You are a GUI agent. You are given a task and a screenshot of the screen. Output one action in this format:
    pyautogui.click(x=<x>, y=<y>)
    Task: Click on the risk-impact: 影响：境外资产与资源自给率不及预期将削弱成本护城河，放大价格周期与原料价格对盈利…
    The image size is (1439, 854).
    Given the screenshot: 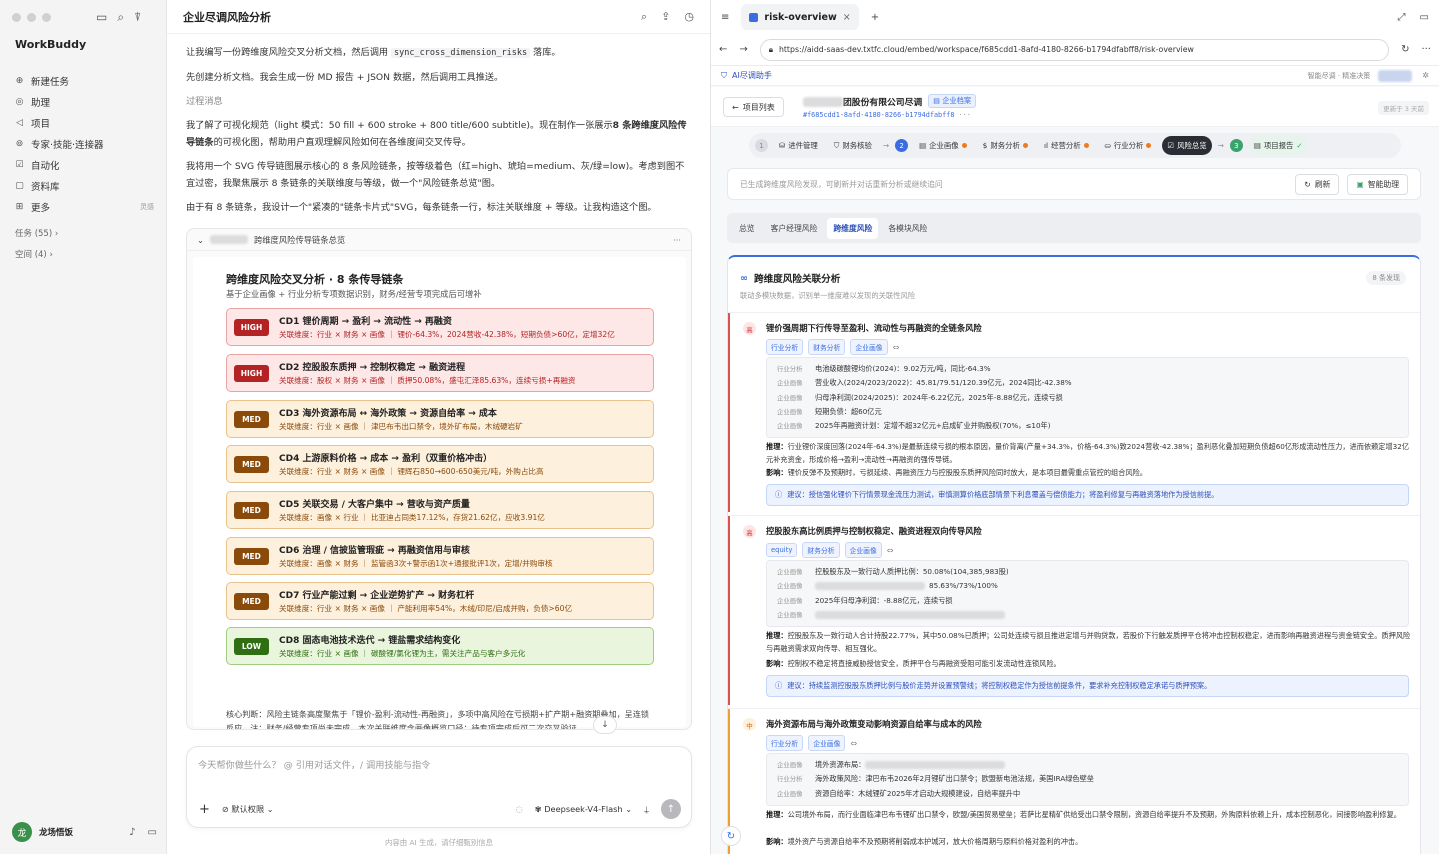 What is the action you would take?
    pyautogui.click(x=1089, y=842)
    